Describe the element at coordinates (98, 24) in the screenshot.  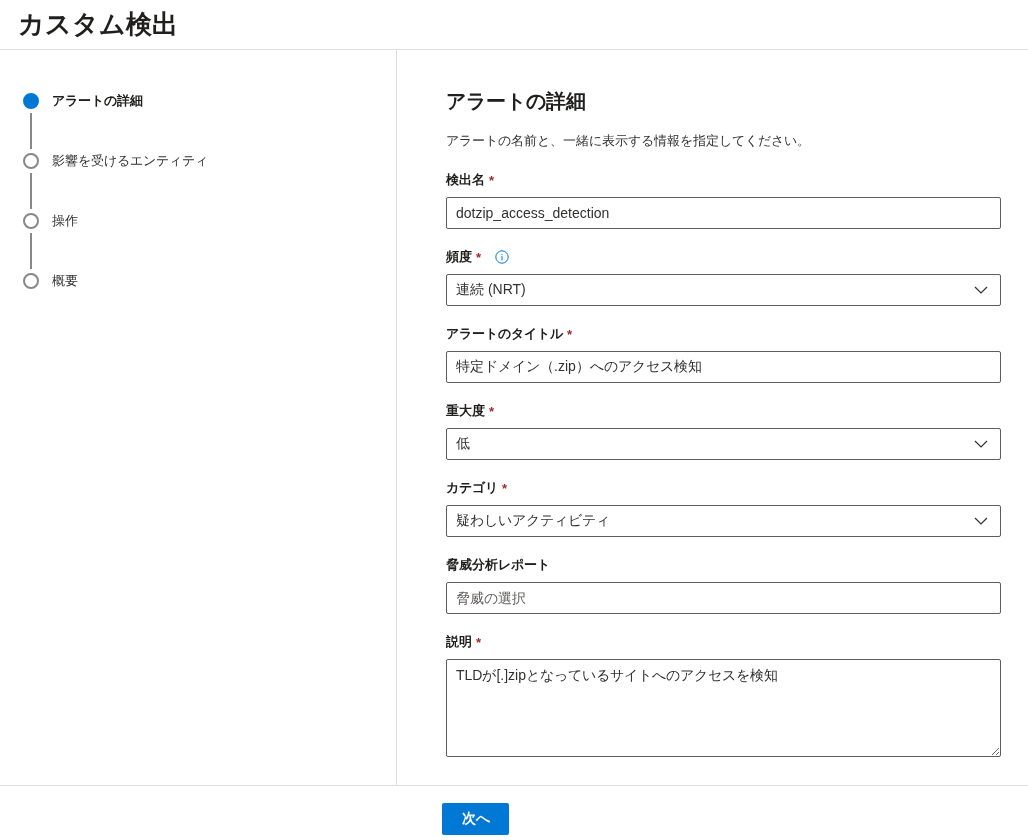
I see `page-title: カスタム検出` at that location.